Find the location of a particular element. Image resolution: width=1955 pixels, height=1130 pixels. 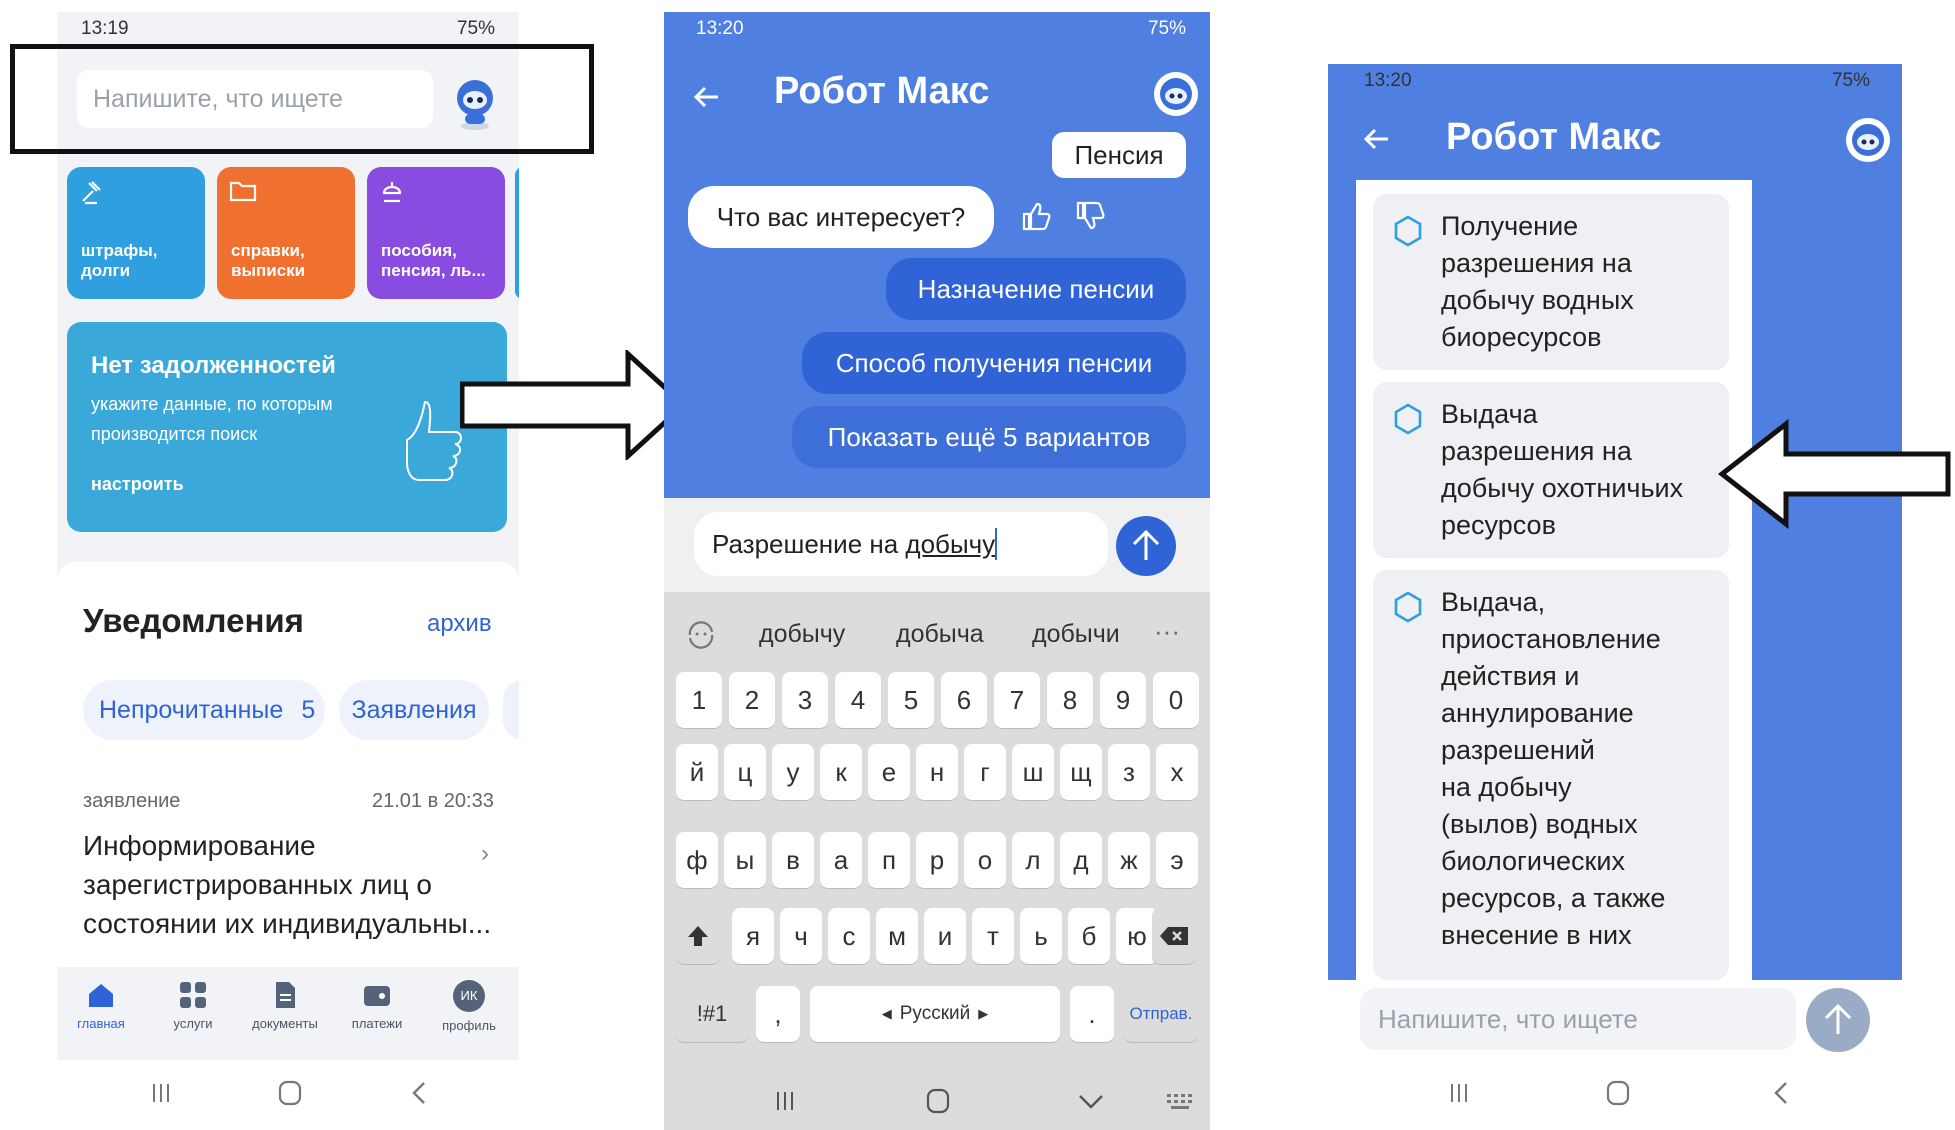

letter-key: д is located at coordinates (1081, 860).